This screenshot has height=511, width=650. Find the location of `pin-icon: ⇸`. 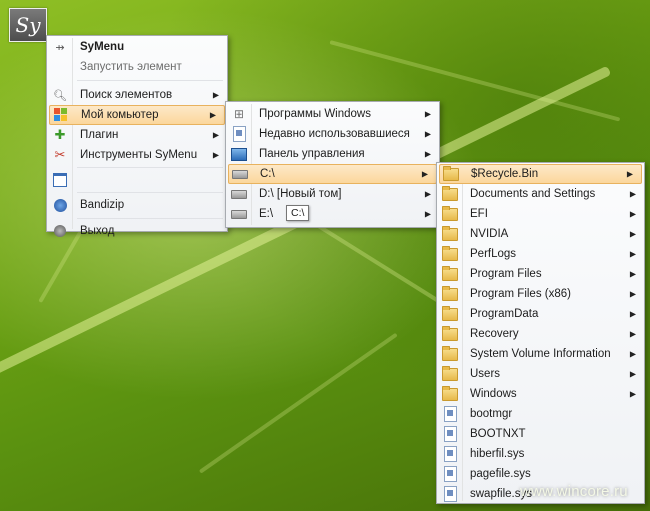

pin-icon: ⇸ is located at coordinates (60, 47).